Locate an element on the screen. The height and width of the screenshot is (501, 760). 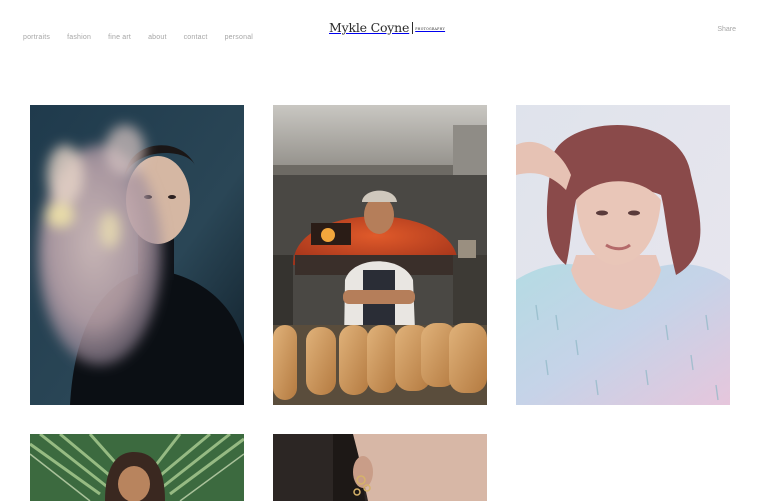
photo-woman-earrings is located at coordinates (380, 467).